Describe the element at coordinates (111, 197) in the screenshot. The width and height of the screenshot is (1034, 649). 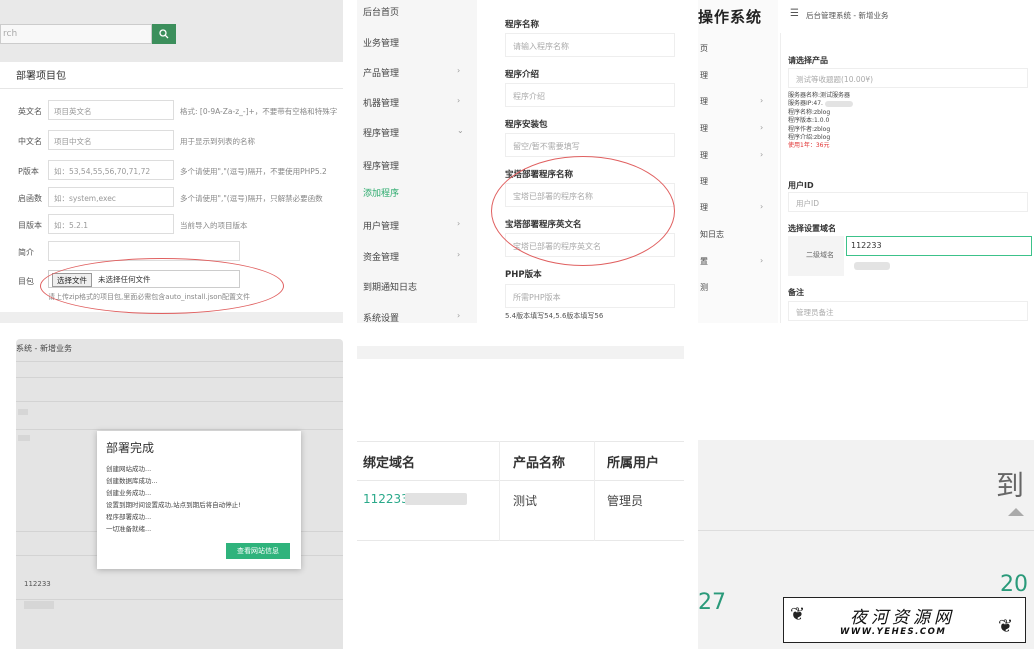
I see `functions-input: 如：system,exec` at that location.